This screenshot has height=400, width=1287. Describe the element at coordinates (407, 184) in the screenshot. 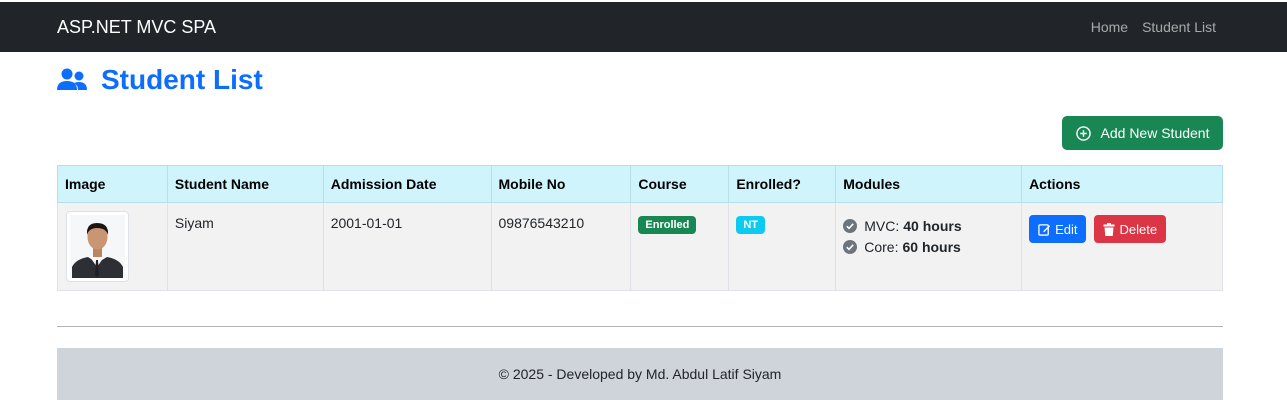

I see `header-admission-date: Admission Date` at that location.